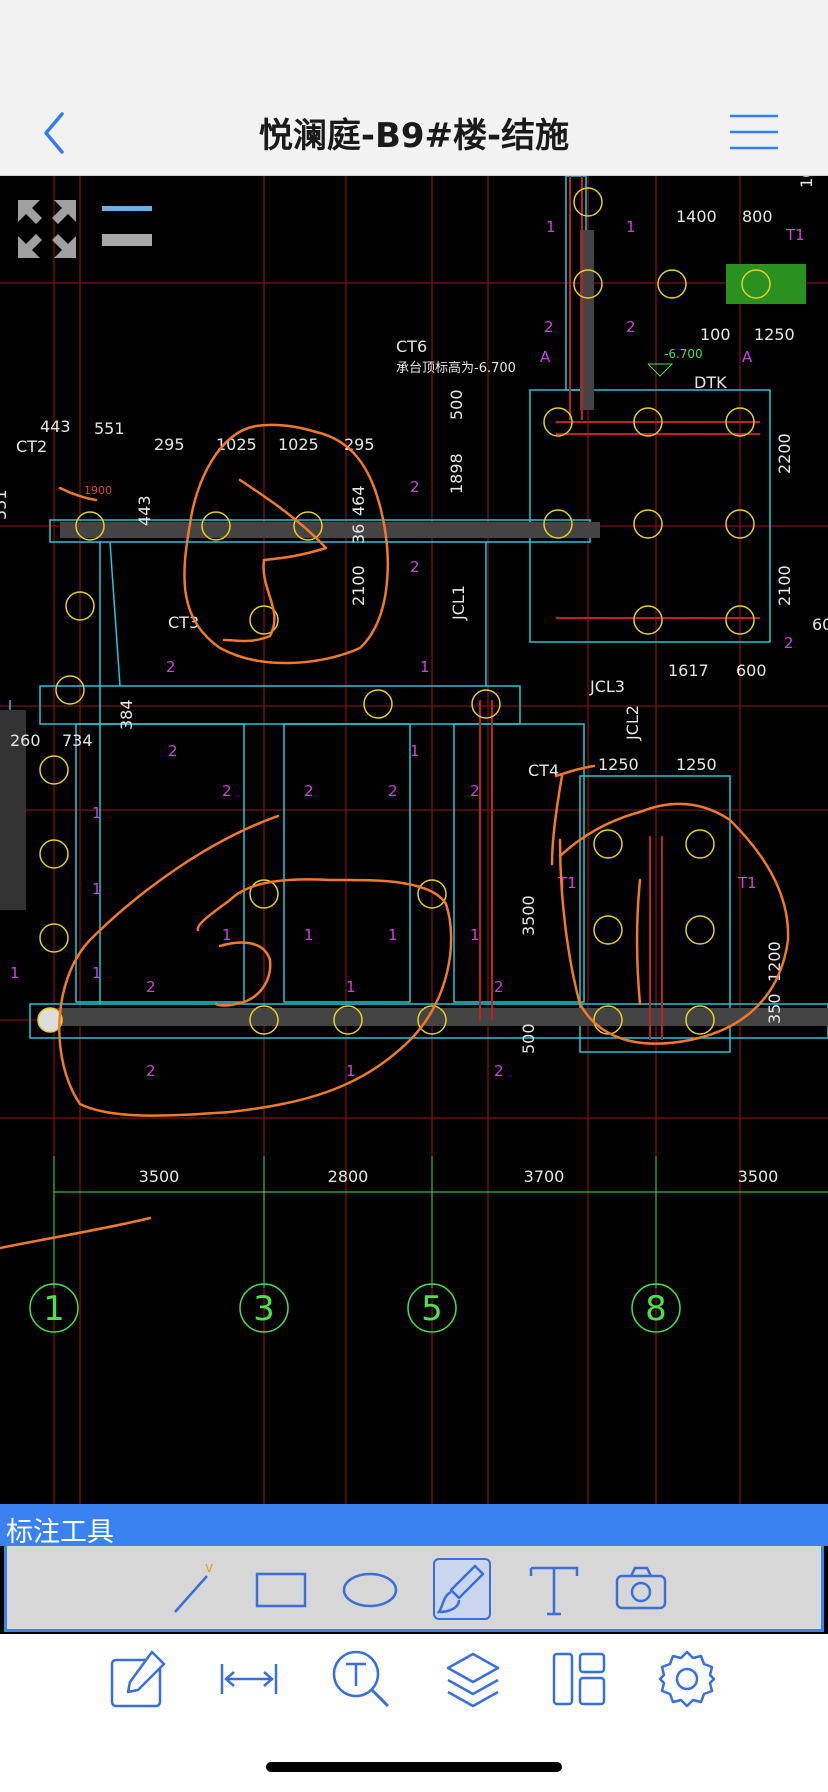 Image resolution: width=828 pixels, height=1792 pixels. What do you see at coordinates (355, 1308) in the screenshot?
I see `axis-bubbles` at bounding box center [355, 1308].